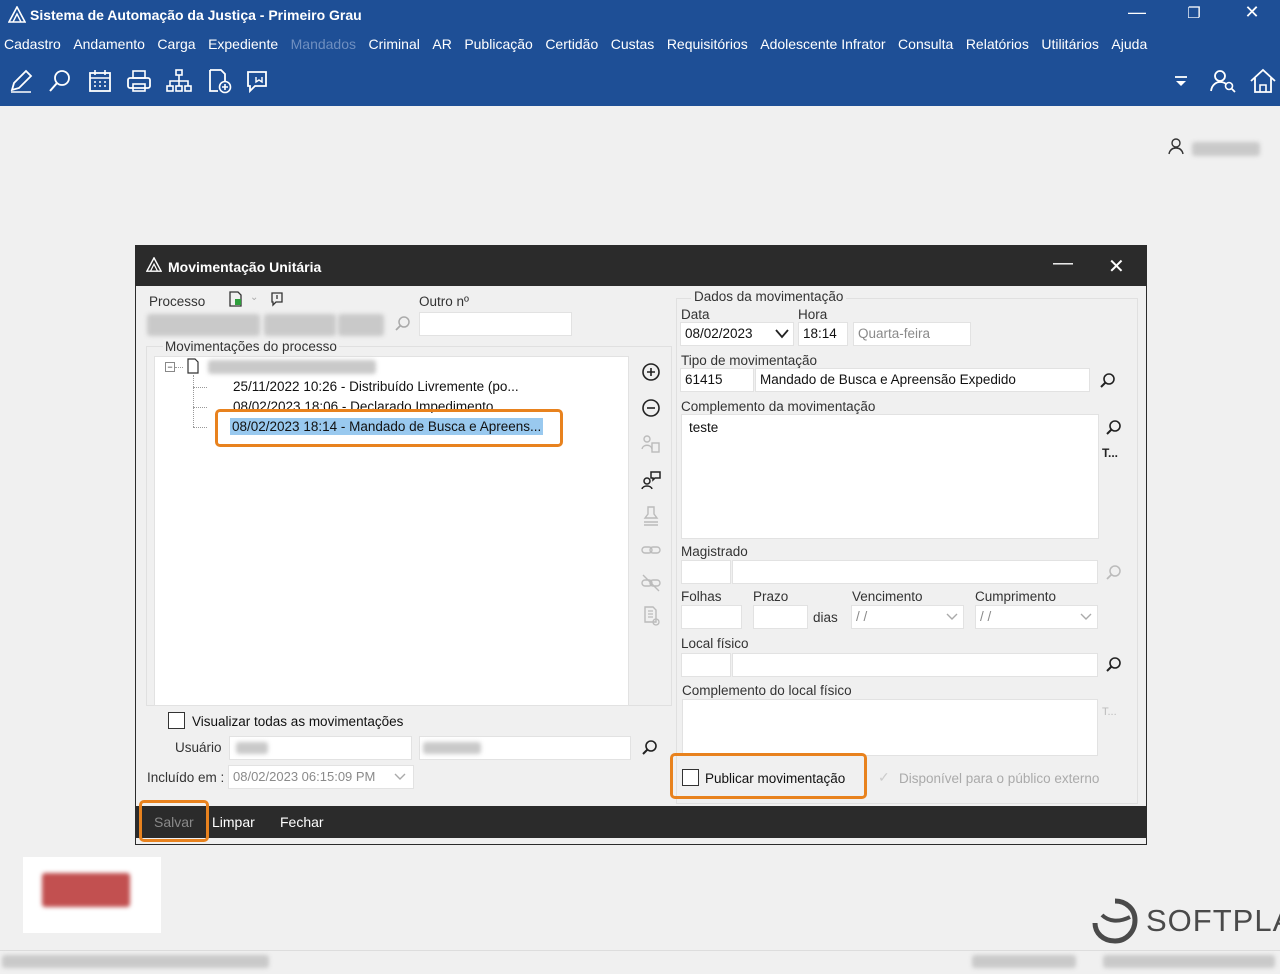 This screenshot has width=1280, height=974. Describe the element at coordinates (203, 325) in the screenshot. I see `processo-number-redacted` at that location.